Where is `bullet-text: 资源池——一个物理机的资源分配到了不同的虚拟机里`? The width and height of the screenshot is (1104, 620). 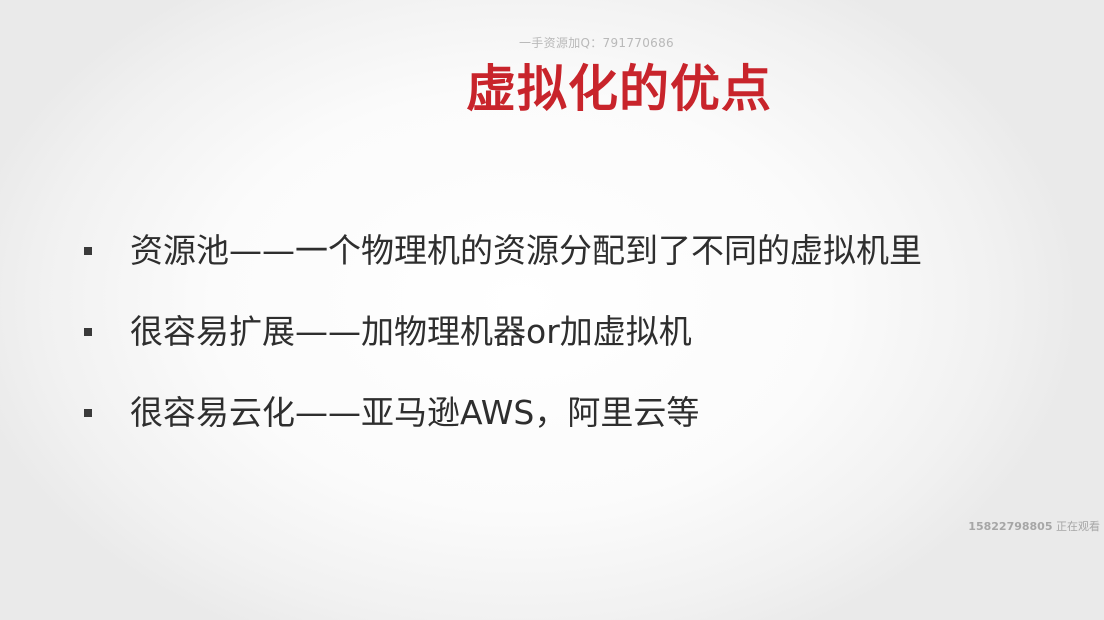
bullet-text: 资源池——一个物理机的资源分配到了不同的虚拟机里 is located at coordinates (526, 250).